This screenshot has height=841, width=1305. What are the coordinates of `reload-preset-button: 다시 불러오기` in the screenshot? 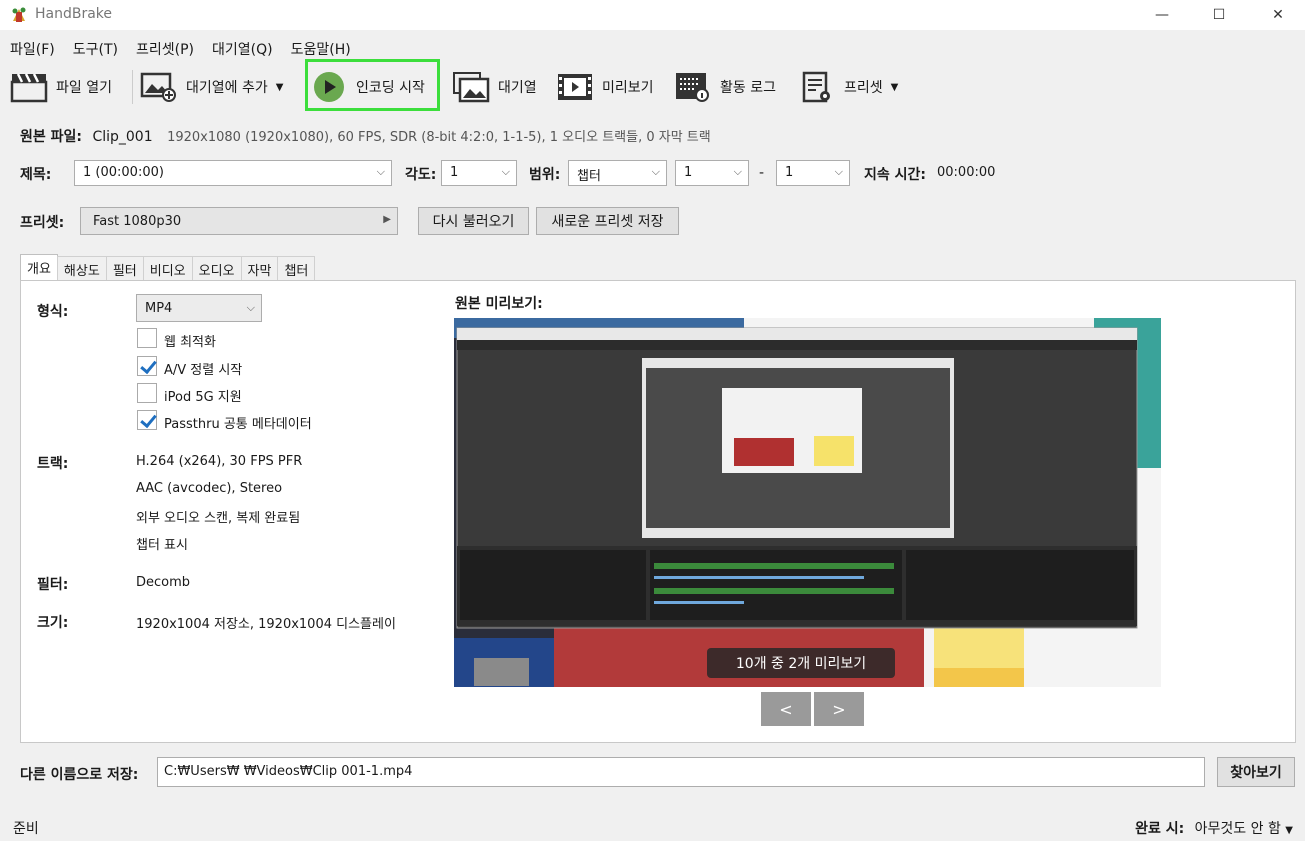 It's located at (473, 221).